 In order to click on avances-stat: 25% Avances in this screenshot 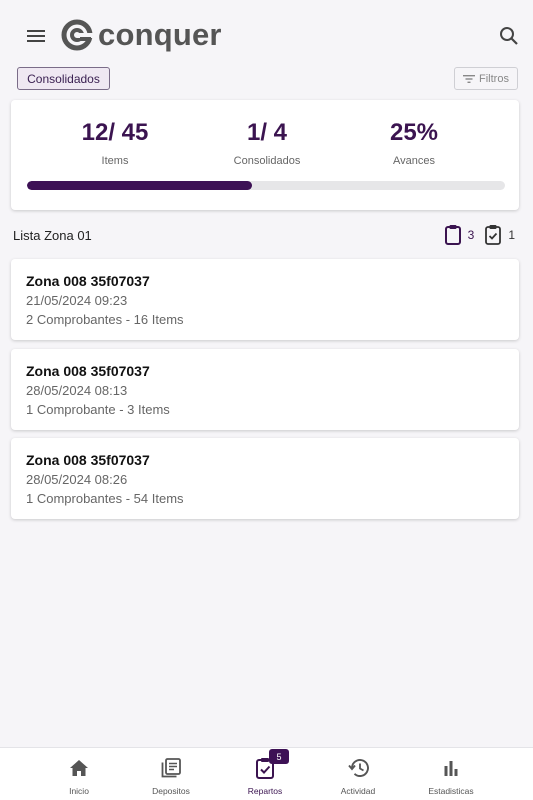, I will do `click(414, 142)`.